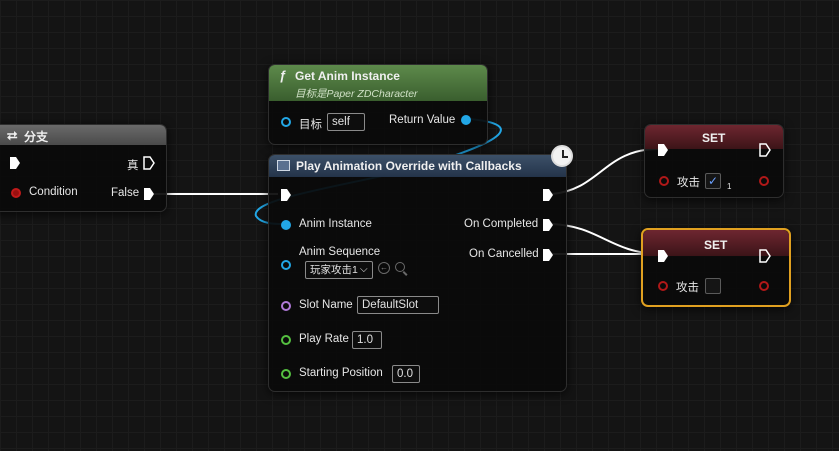  I want to click on play-rate-pin, so click(286, 340).